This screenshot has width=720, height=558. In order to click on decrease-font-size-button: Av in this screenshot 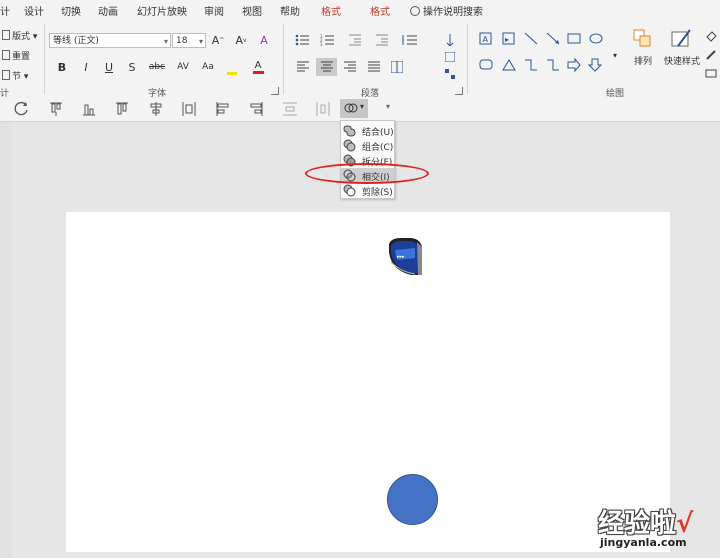, I will do `click(241, 40)`.